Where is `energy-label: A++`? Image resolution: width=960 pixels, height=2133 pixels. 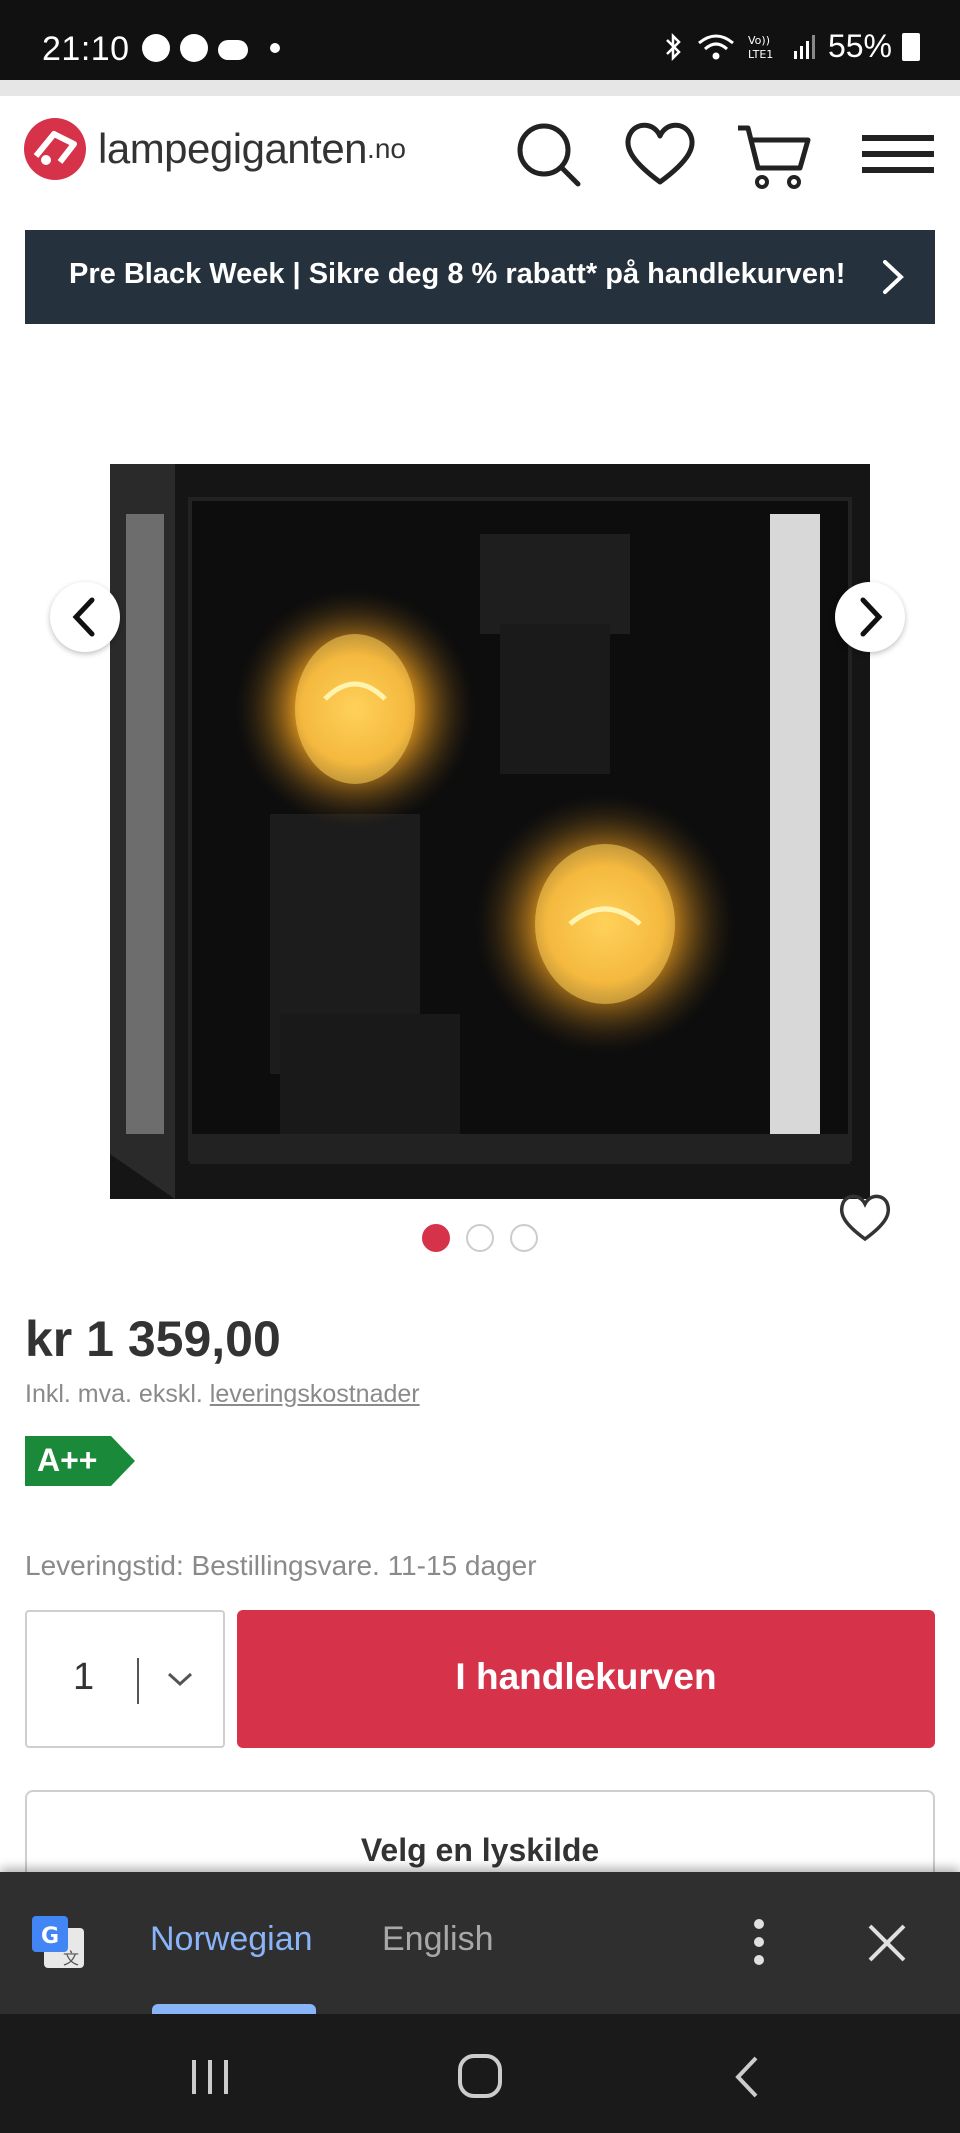
energy-label: A++ is located at coordinates (80, 1461).